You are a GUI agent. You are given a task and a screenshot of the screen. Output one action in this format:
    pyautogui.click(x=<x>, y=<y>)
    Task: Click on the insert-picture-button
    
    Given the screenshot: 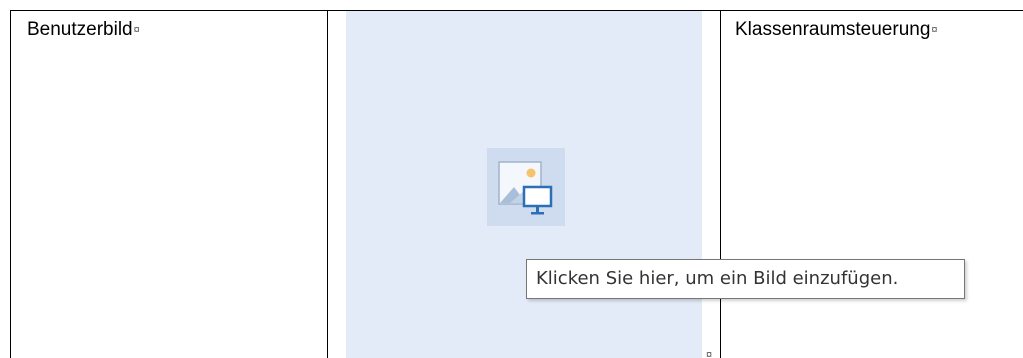 What is the action you would take?
    pyautogui.click(x=526, y=187)
    